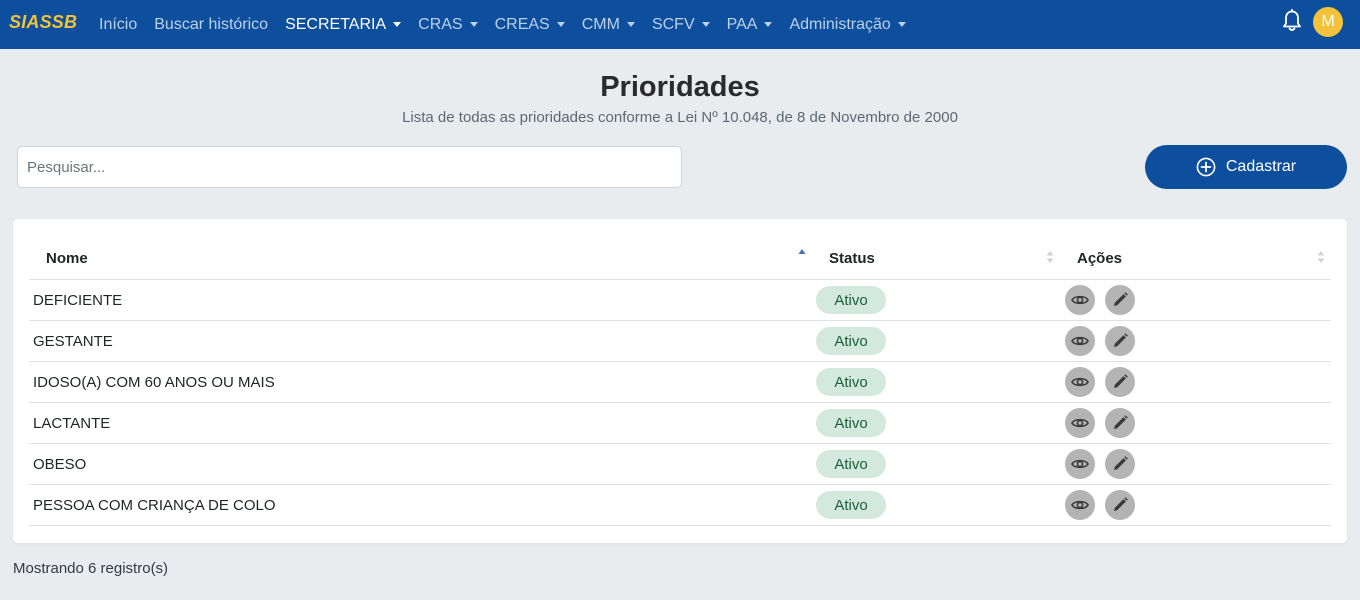 This screenshot has width=1360, height=600. I want to click on table-row: DEFICIENTE Ativo, so click(680, 300).